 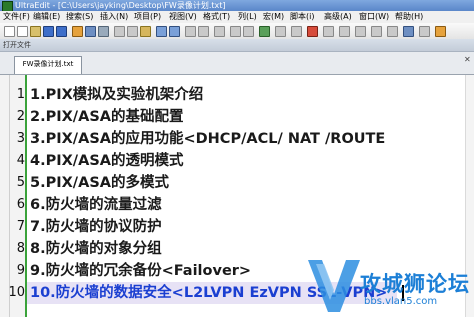 What do you see at coordinates (376, 31) in the screenshot?
I see `uncomment-icon` at bounding box center [376, 31].